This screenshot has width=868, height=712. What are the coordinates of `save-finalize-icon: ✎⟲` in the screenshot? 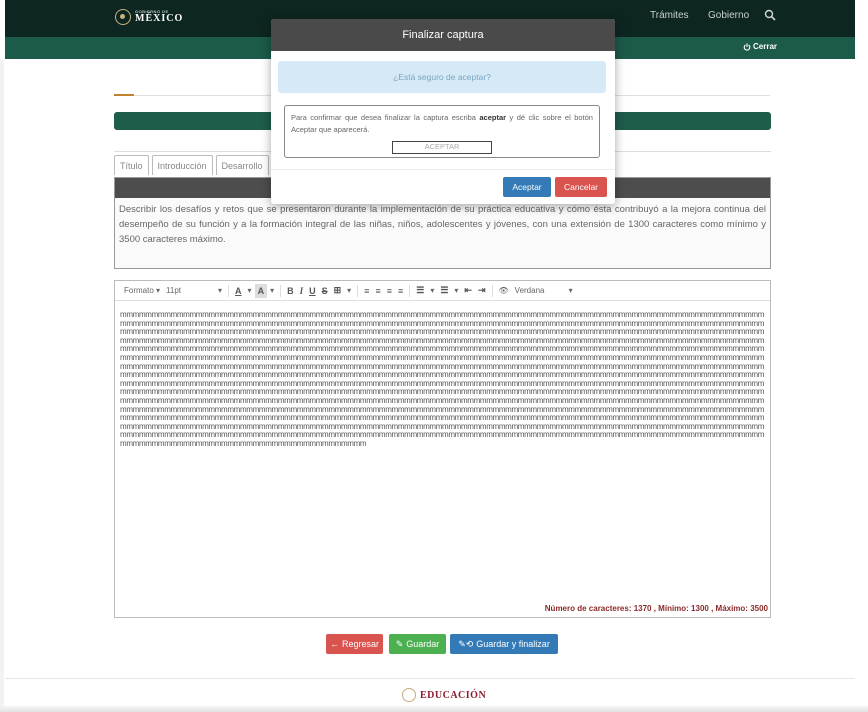 It's located at (466, 643).